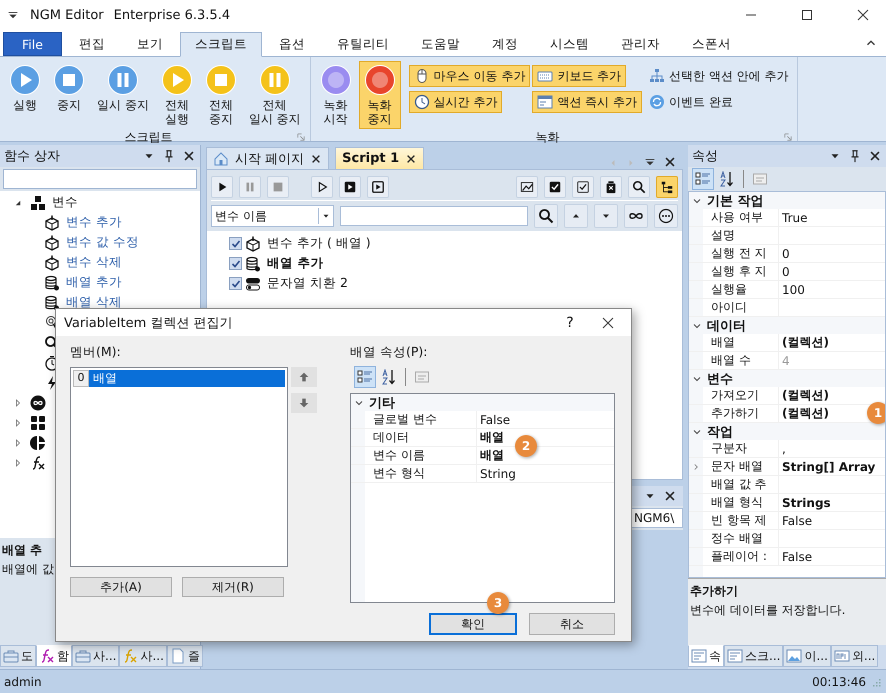  I want to click on ribbon-button: 전체 실행, so click(177, 95).